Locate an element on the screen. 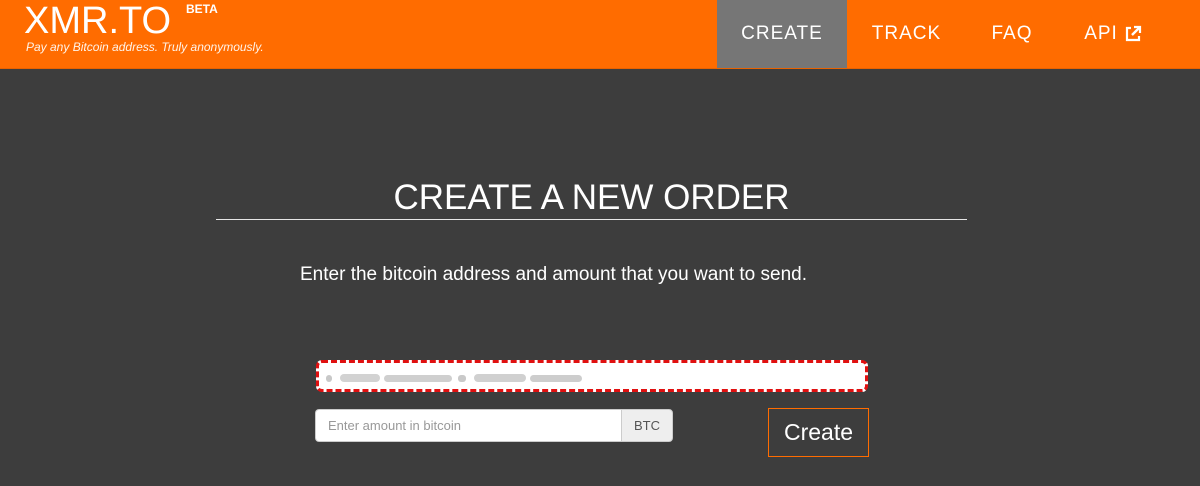 Image resolution: width=1200 pixels, height=486 pixels. bitcoin-address-input is located at coordinates (592, 376).